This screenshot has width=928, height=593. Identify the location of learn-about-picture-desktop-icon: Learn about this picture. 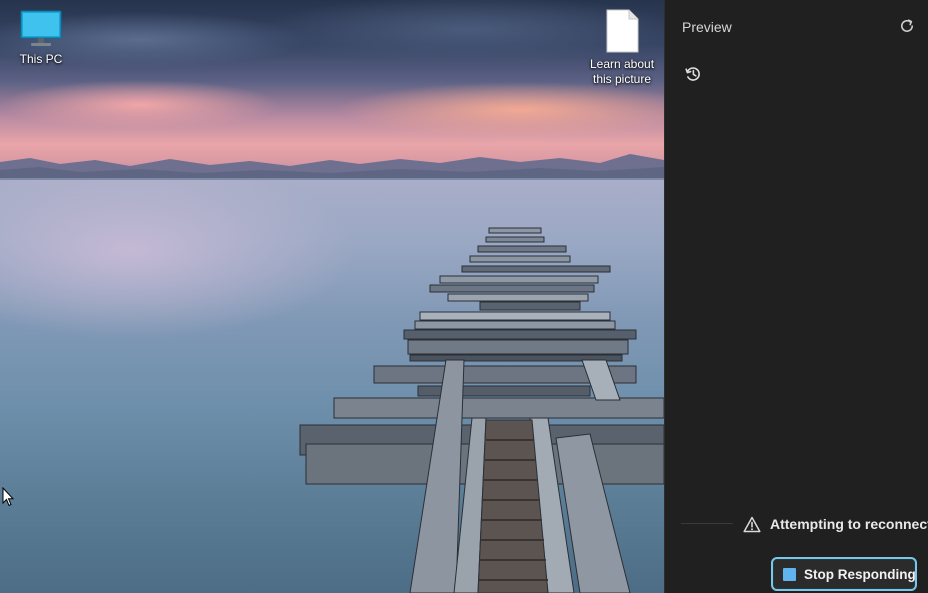
(622, 48).